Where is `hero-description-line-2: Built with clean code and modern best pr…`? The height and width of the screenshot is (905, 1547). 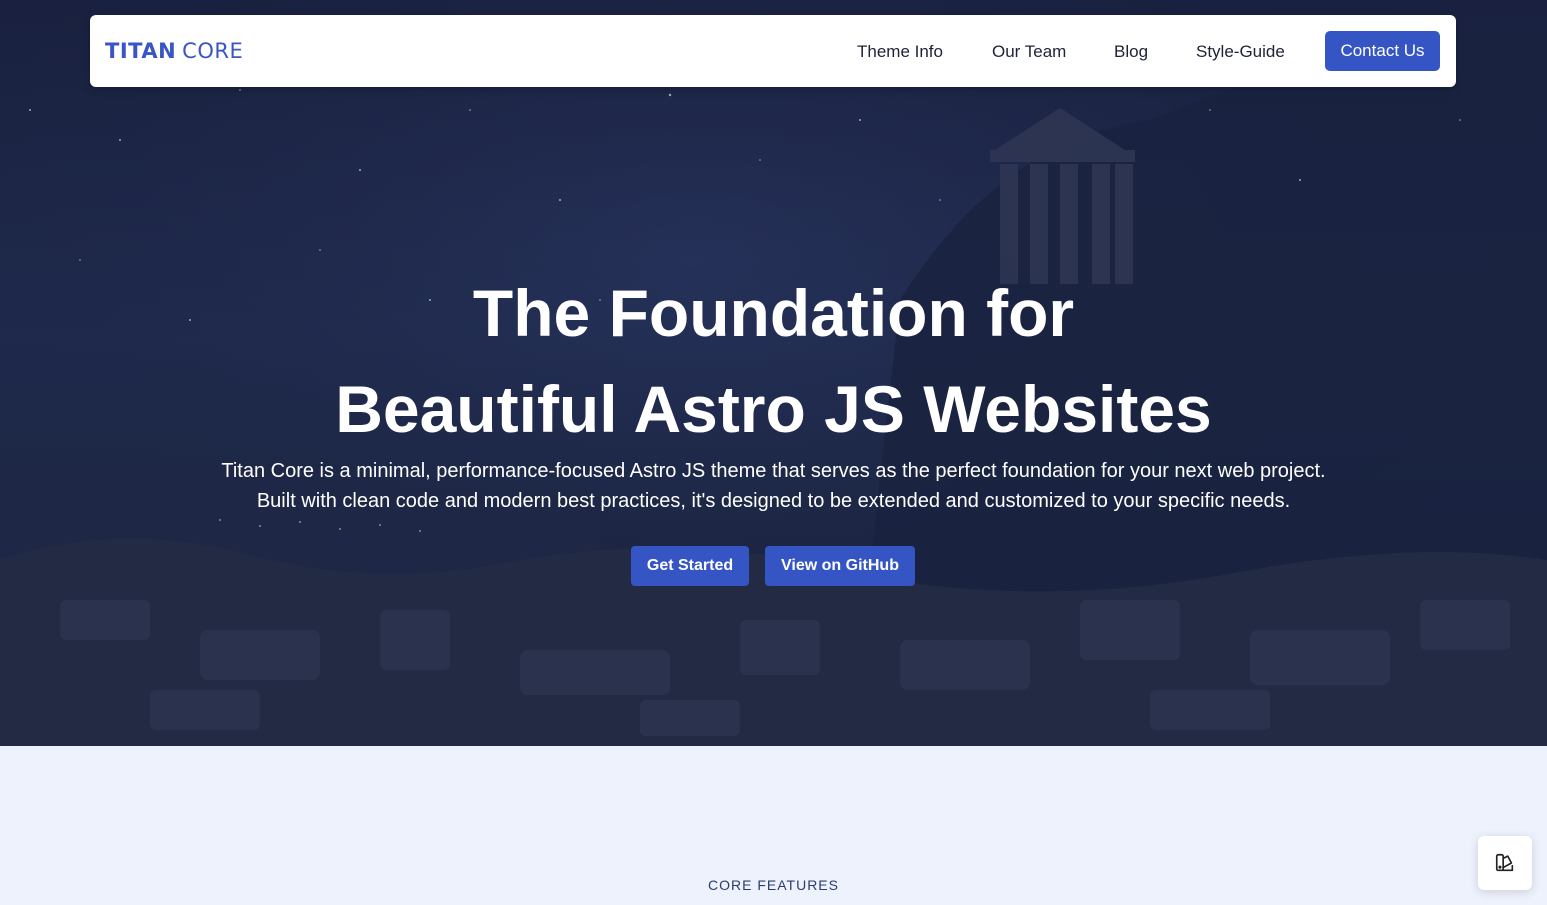 hero-description-line-2: Built with clean code and modern best pr… is located at coordinates (773, 501).